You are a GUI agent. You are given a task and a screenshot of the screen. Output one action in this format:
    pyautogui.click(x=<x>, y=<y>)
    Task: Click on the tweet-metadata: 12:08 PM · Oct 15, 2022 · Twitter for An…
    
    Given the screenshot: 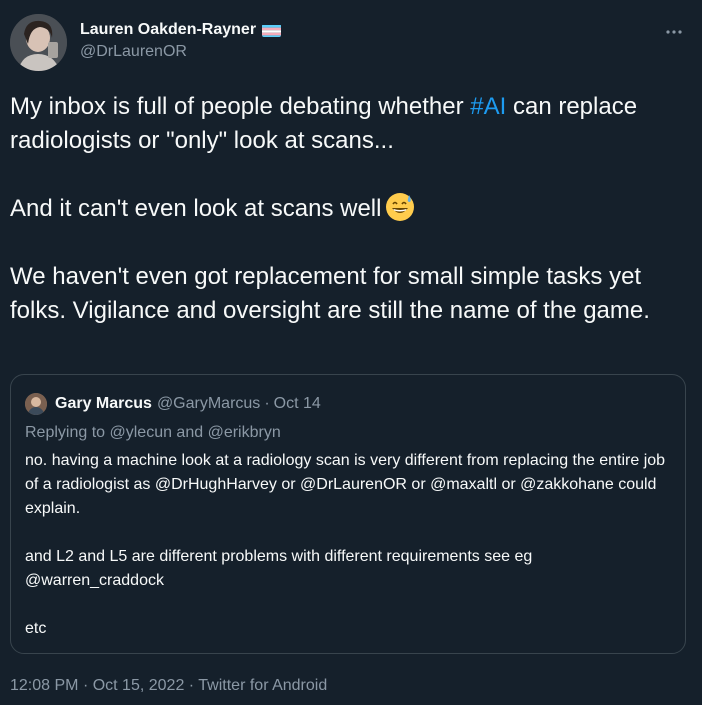 What is the action you would take?
    pyautogui.click(x=168, y=686)
    